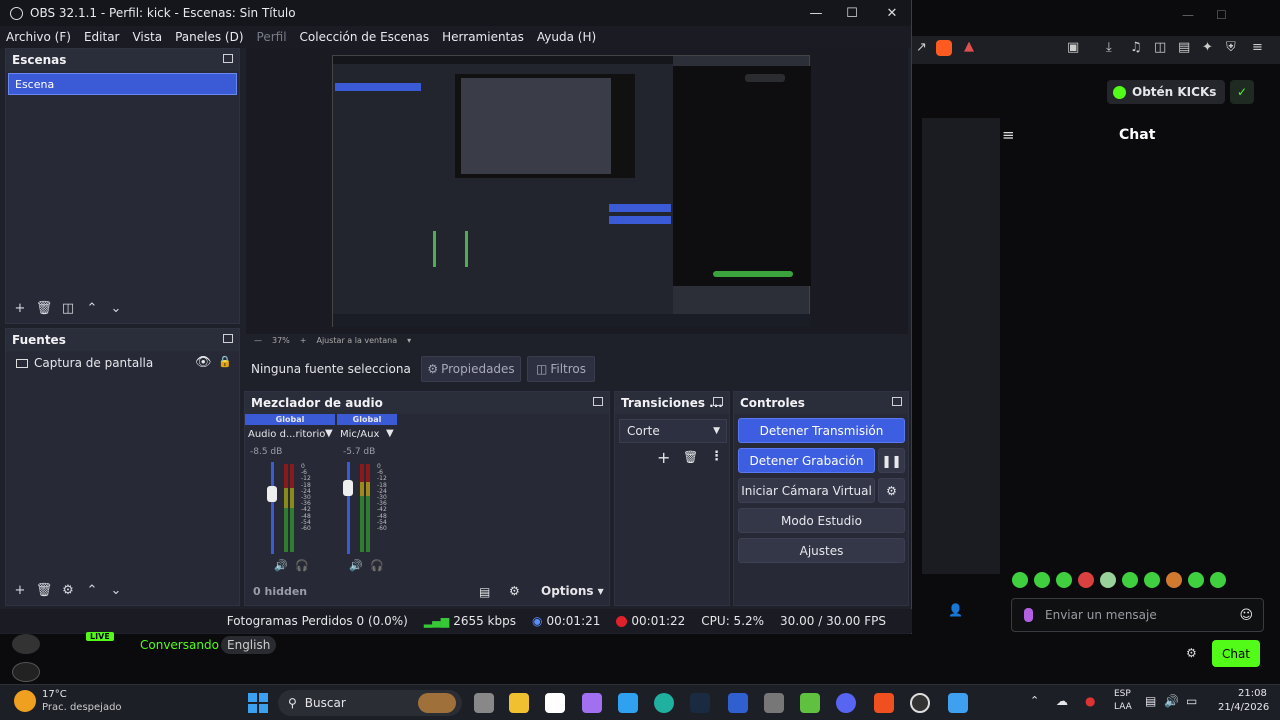 This screenshot has width=1280, height=720. Describe the element at coordinates (258, 703) in the screenshot. I see `windows-start-icon` at that location.